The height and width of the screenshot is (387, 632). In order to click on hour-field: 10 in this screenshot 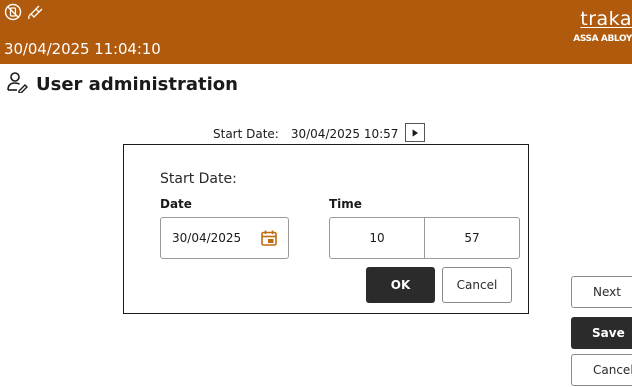, I will do `click(377, 238)`.